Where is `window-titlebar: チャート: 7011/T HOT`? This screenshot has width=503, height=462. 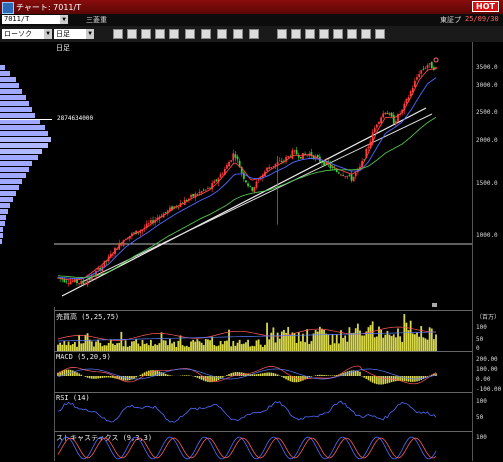
window-titlebar: チャート: 7011/T HOT is located at coordinates (251, 7).